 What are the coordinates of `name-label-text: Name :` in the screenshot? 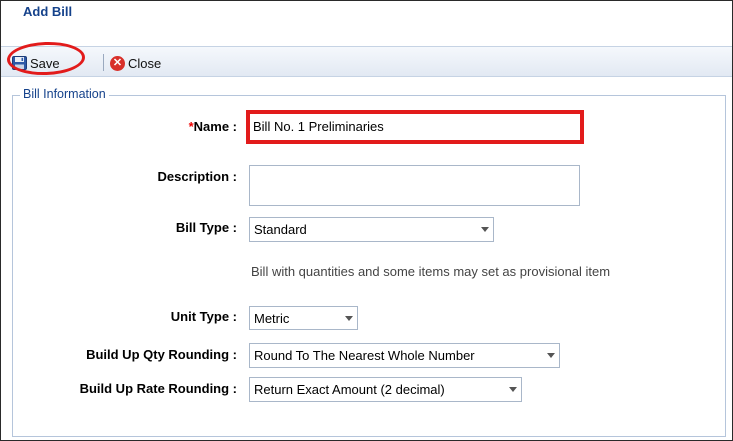 It's located at (215, 126).